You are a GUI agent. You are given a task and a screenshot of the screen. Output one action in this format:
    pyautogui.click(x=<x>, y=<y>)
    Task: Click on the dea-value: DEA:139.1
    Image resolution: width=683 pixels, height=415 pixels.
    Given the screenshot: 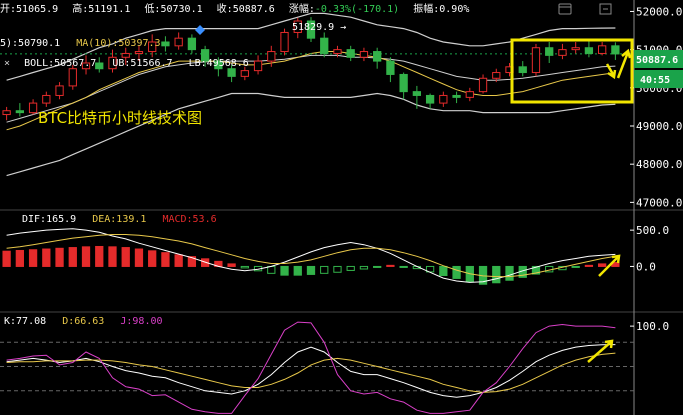 What is the action you would take?
    pyautogui.click(x=119, y=219)
    